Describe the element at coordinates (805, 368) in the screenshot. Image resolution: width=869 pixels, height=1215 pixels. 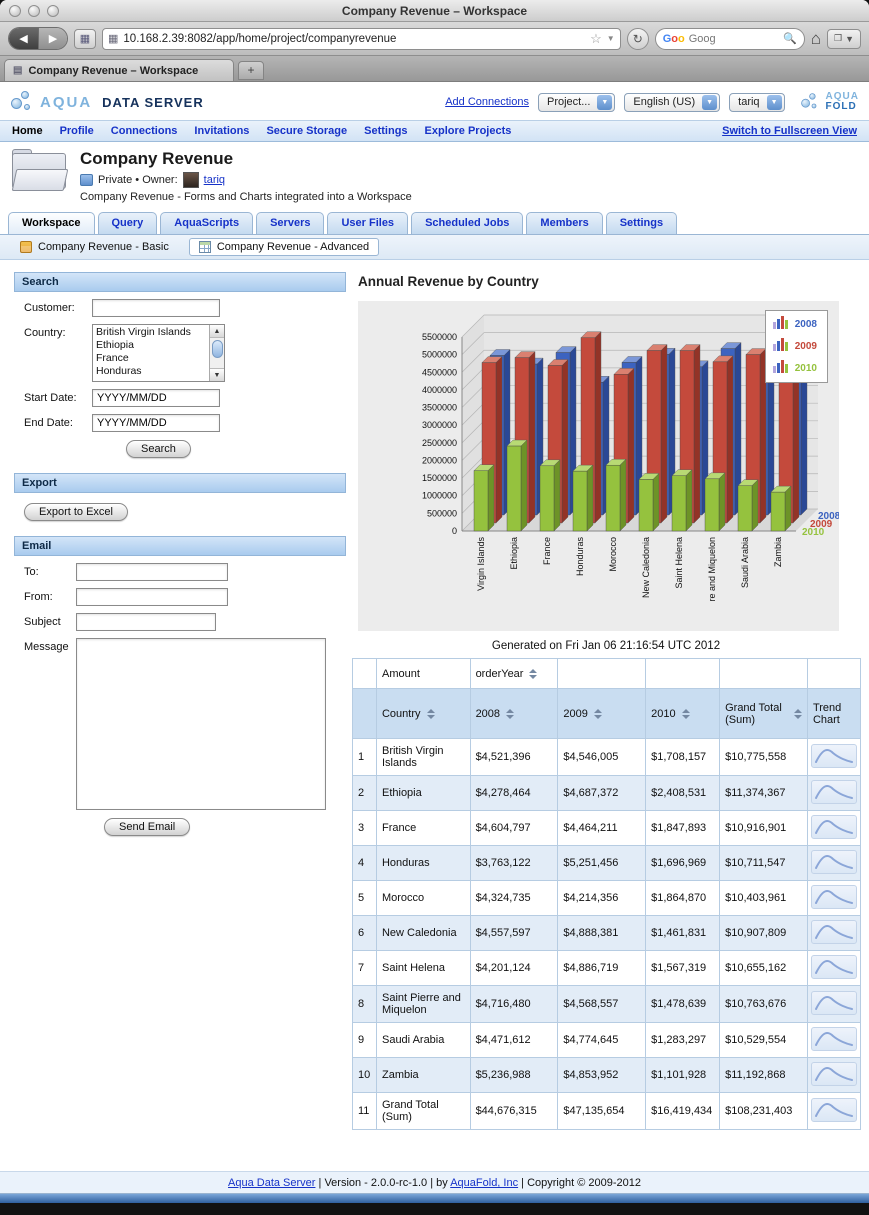
I see `legend-label: 2010` at that location.